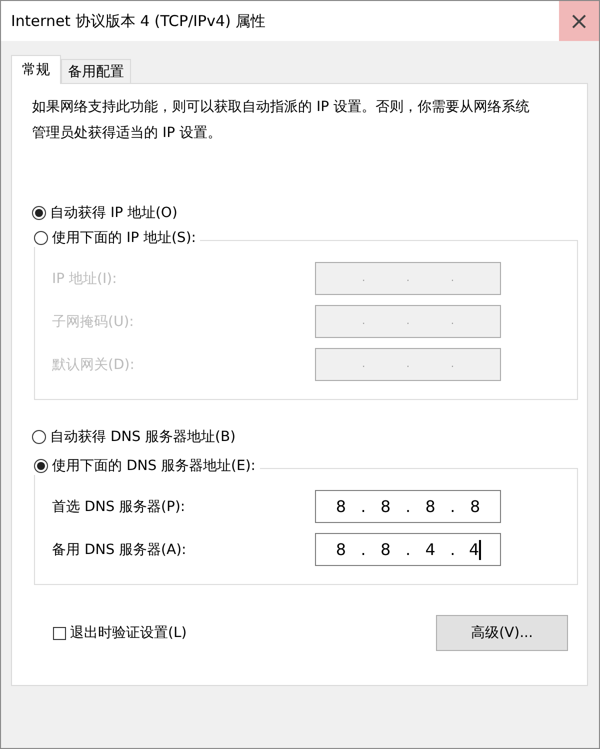  What do you see at coordinates (96, 71) in the screenshot?
I see `tab: 备用配置` at bounding box center [96, 71].